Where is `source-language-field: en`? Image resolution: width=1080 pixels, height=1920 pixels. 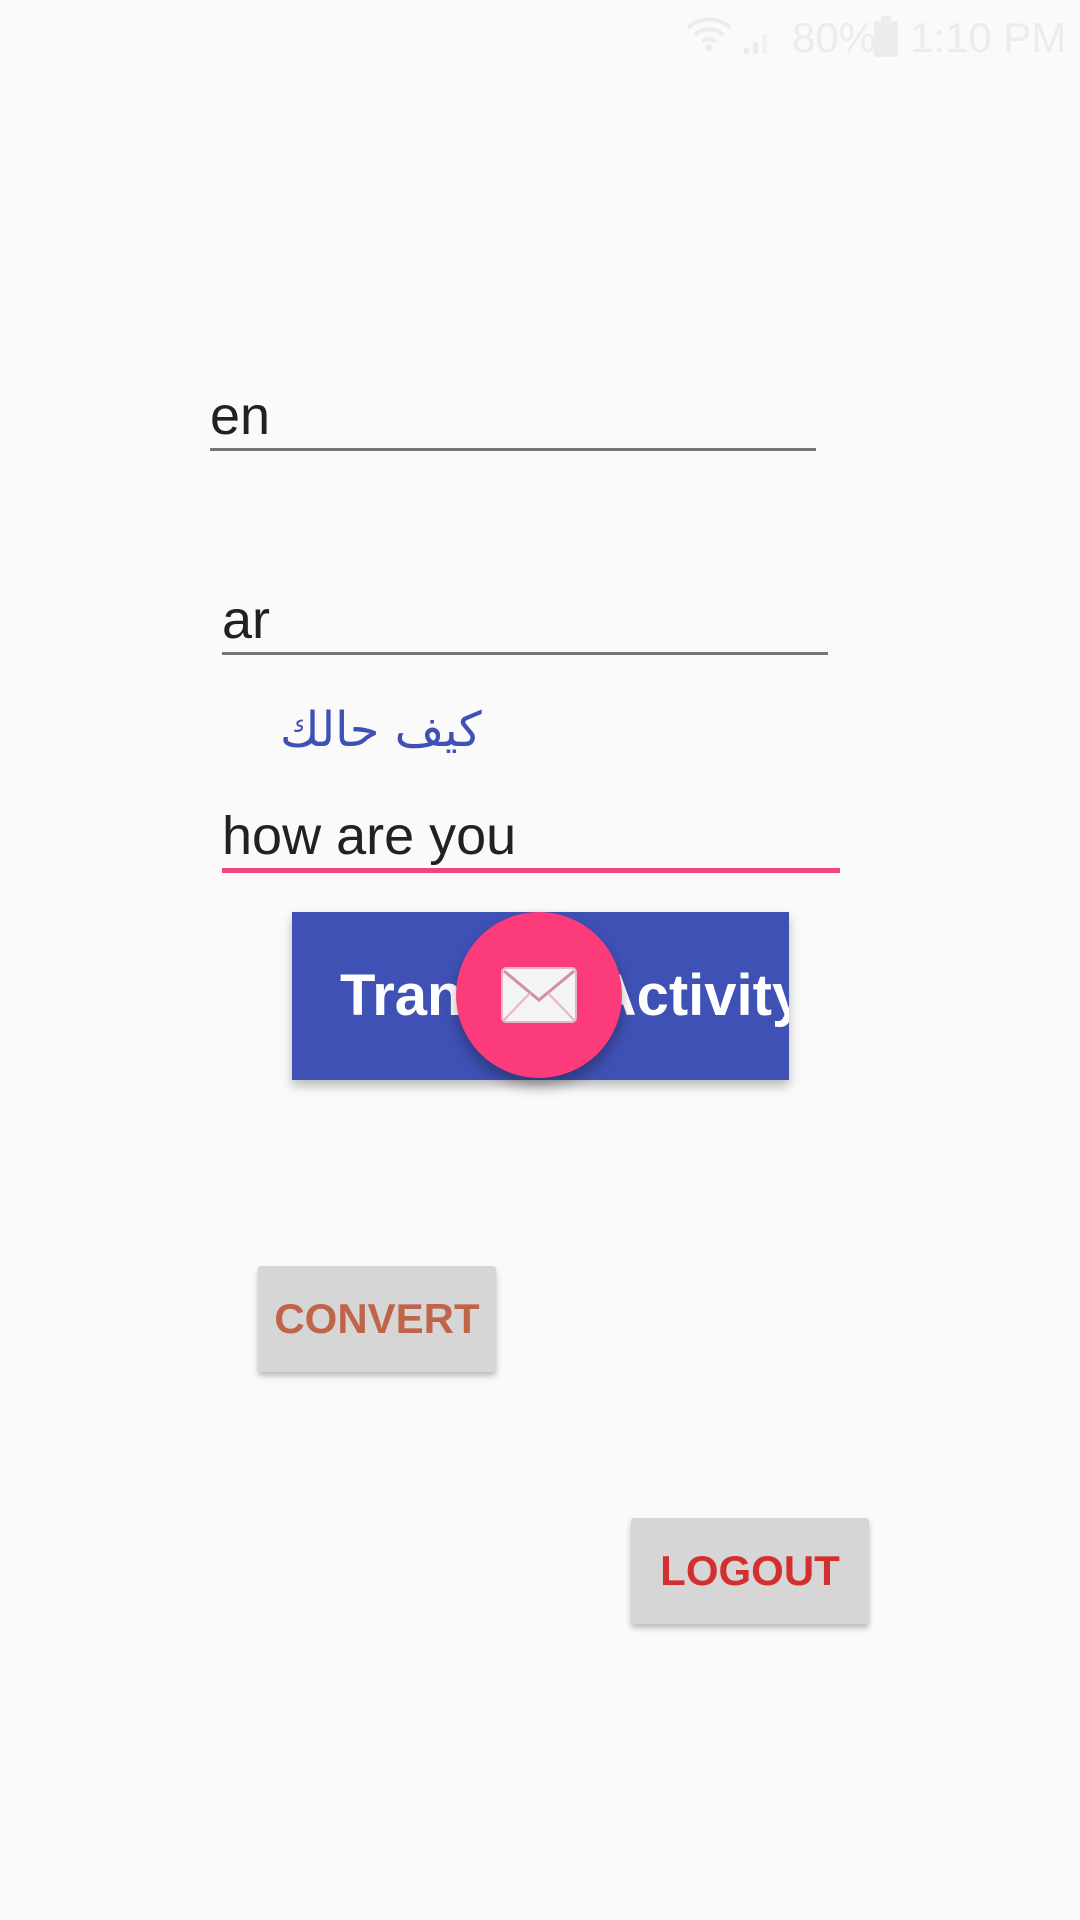
source-language-field: en is located at coordinates (513, 417).